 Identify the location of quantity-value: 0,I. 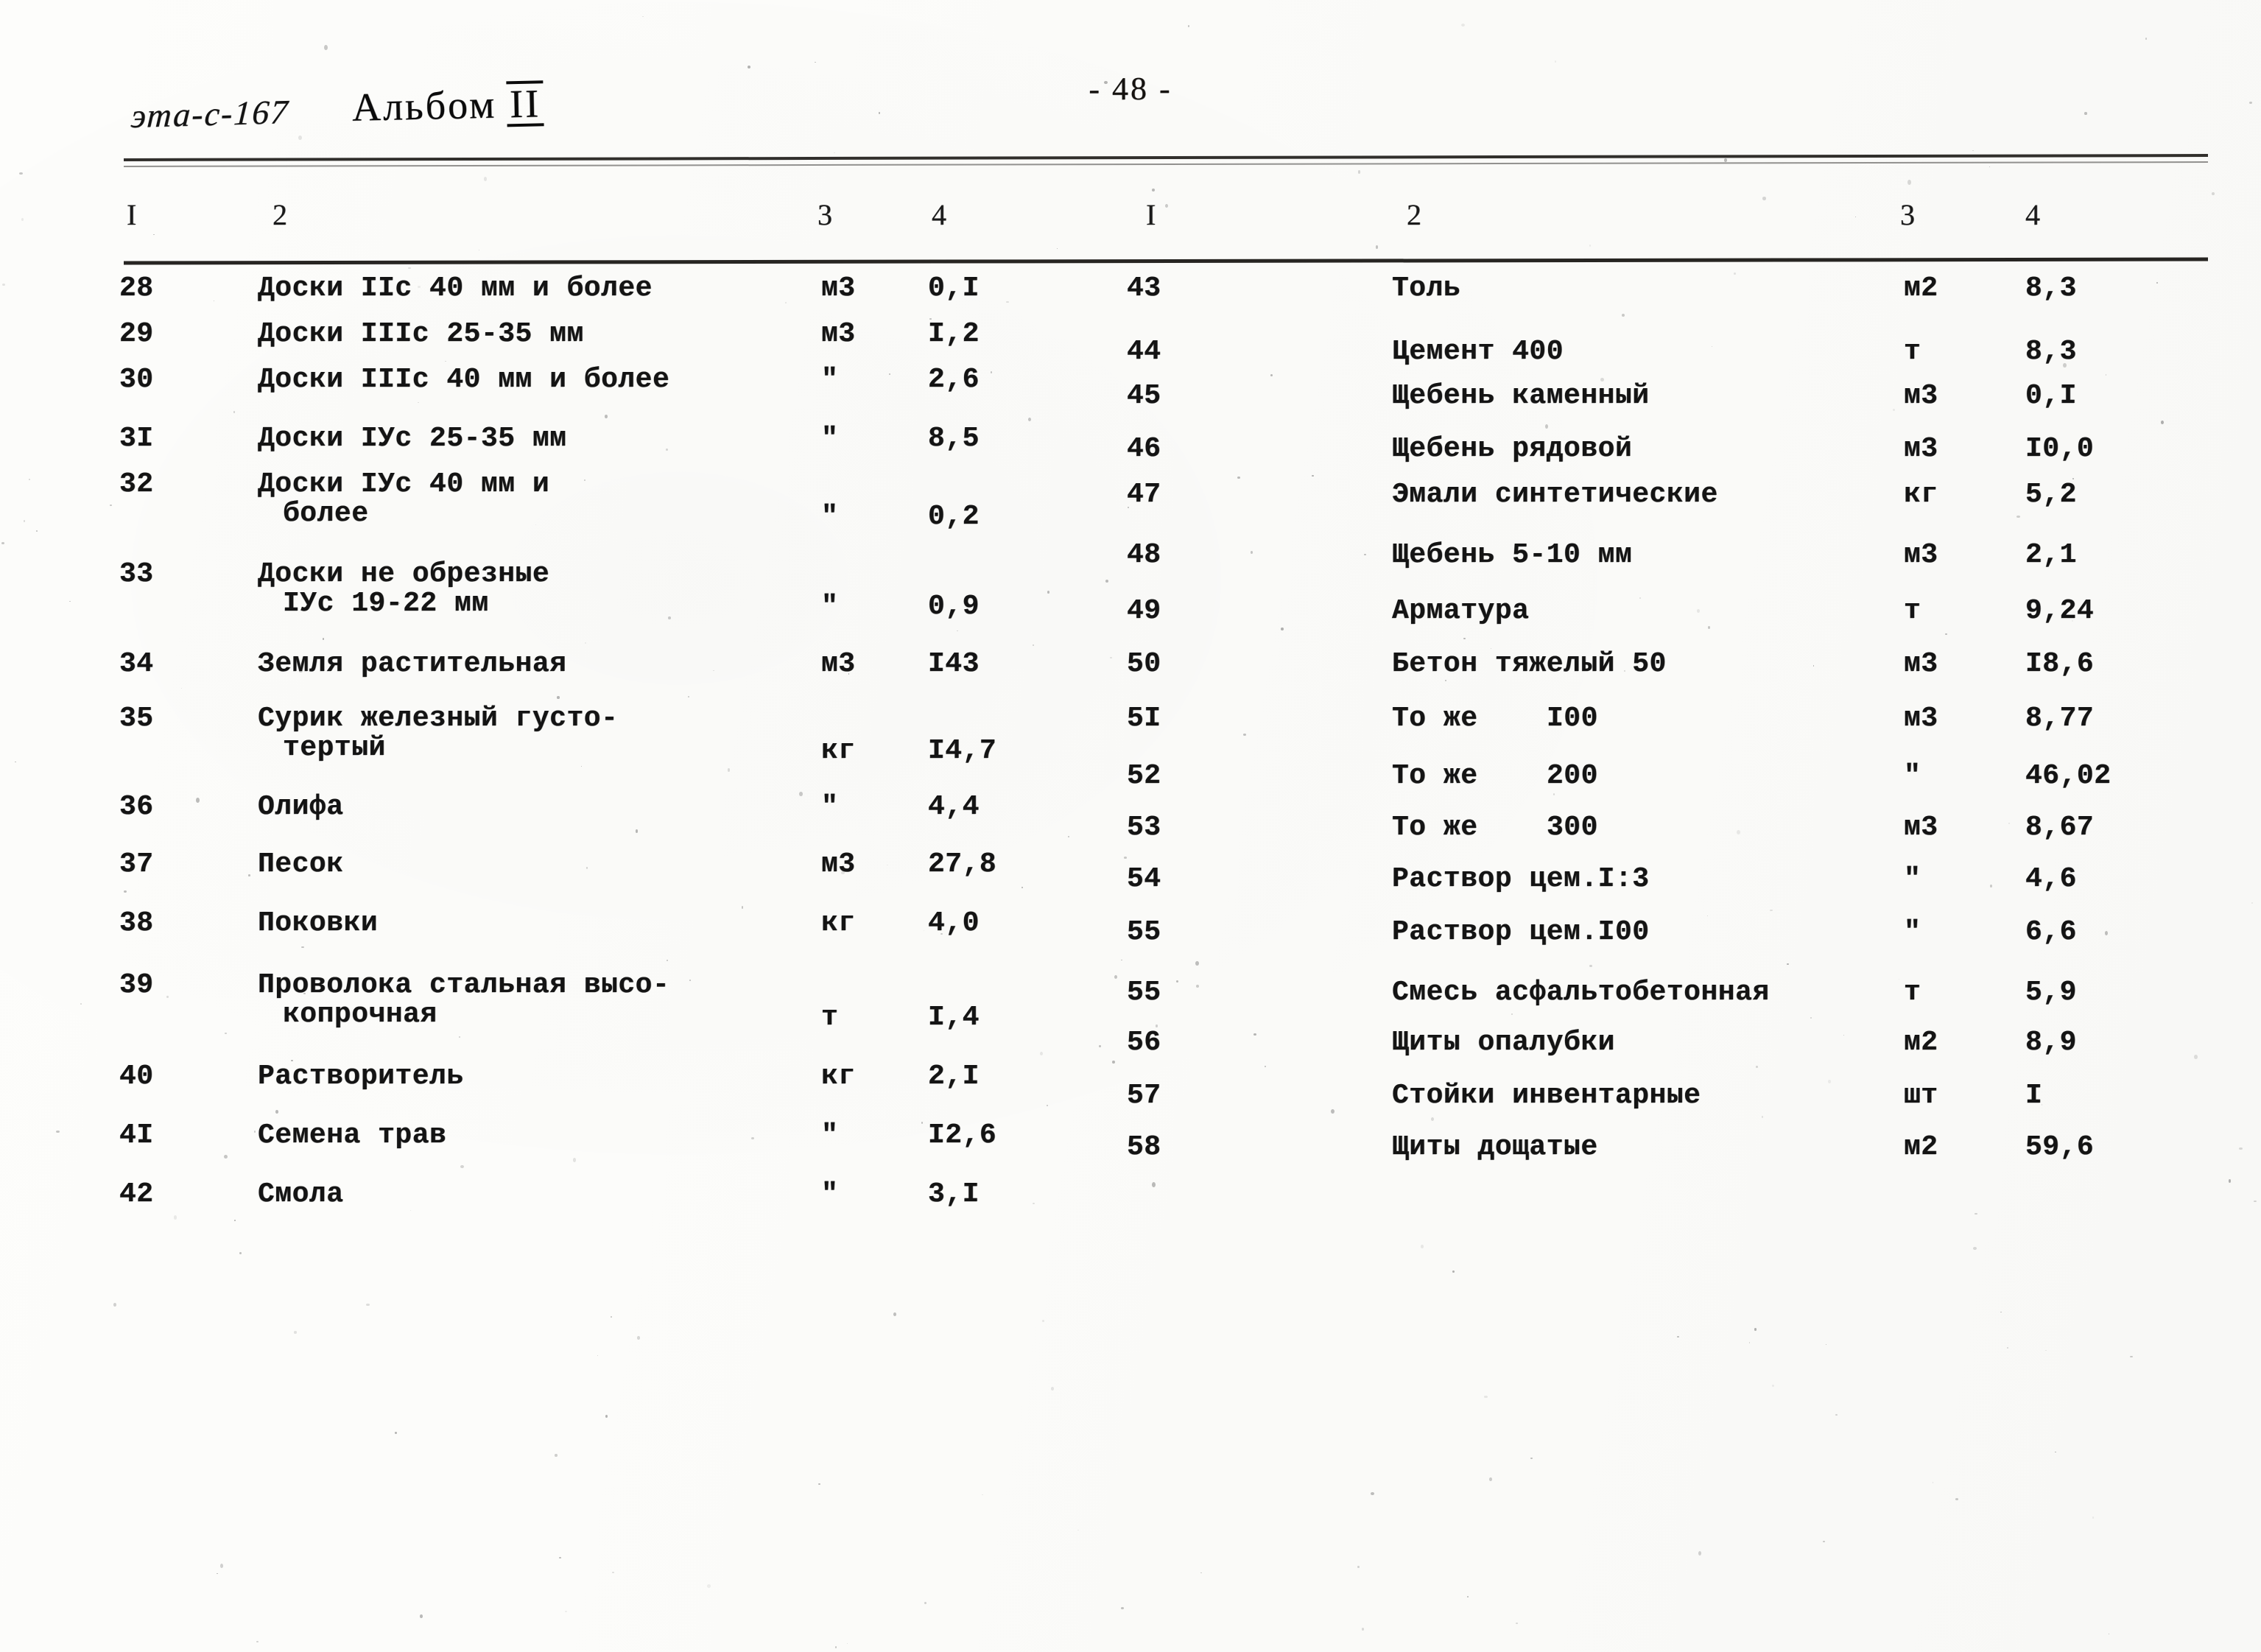
(954, 288).